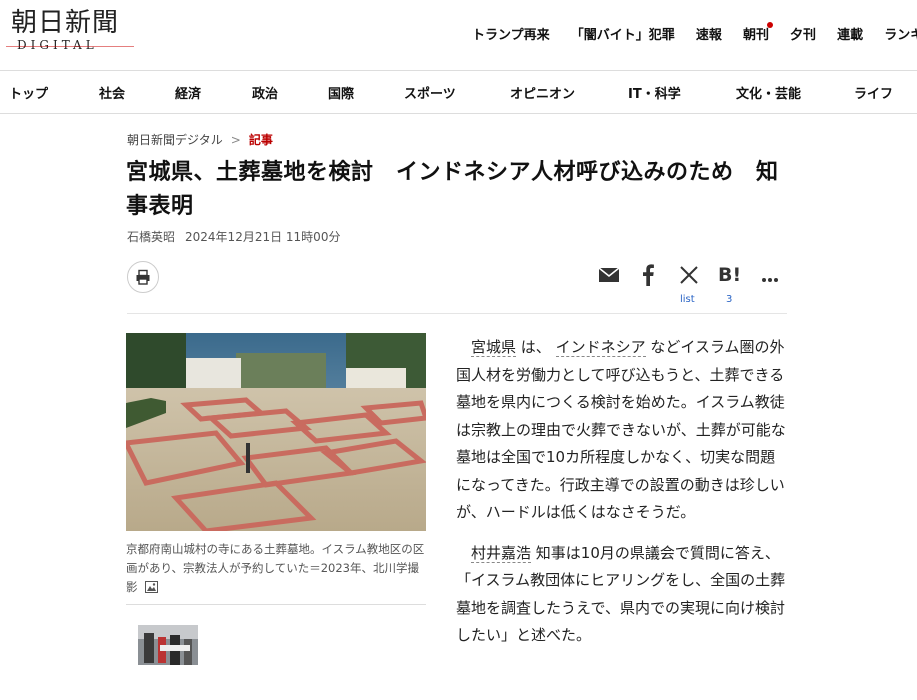  I want to click on print-icon, so click(143, 277).